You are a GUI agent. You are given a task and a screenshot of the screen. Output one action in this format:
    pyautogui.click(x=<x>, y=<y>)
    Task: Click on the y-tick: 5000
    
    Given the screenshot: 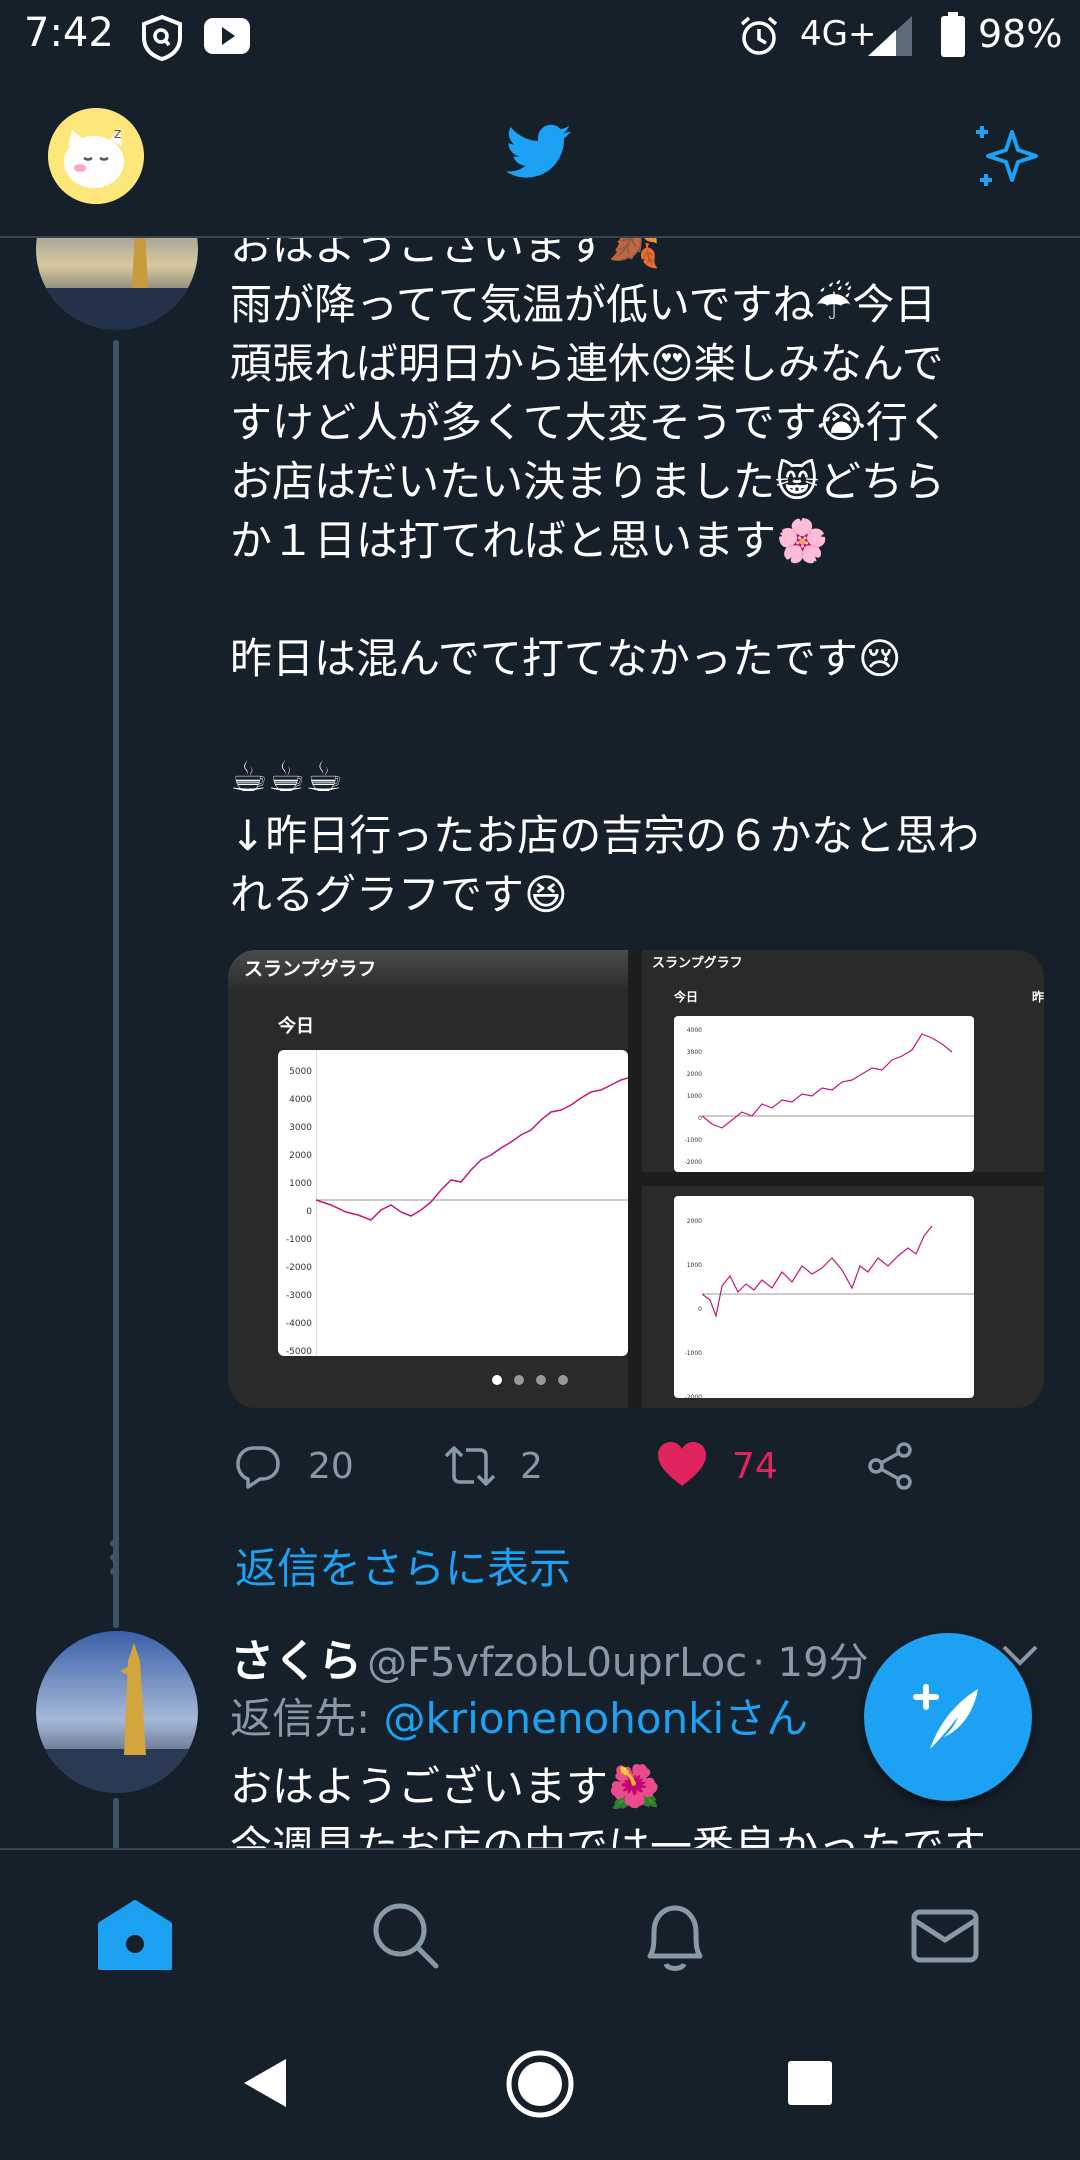 What is the action you would take?
    pyautogui.click(x=300, y=1072)
    